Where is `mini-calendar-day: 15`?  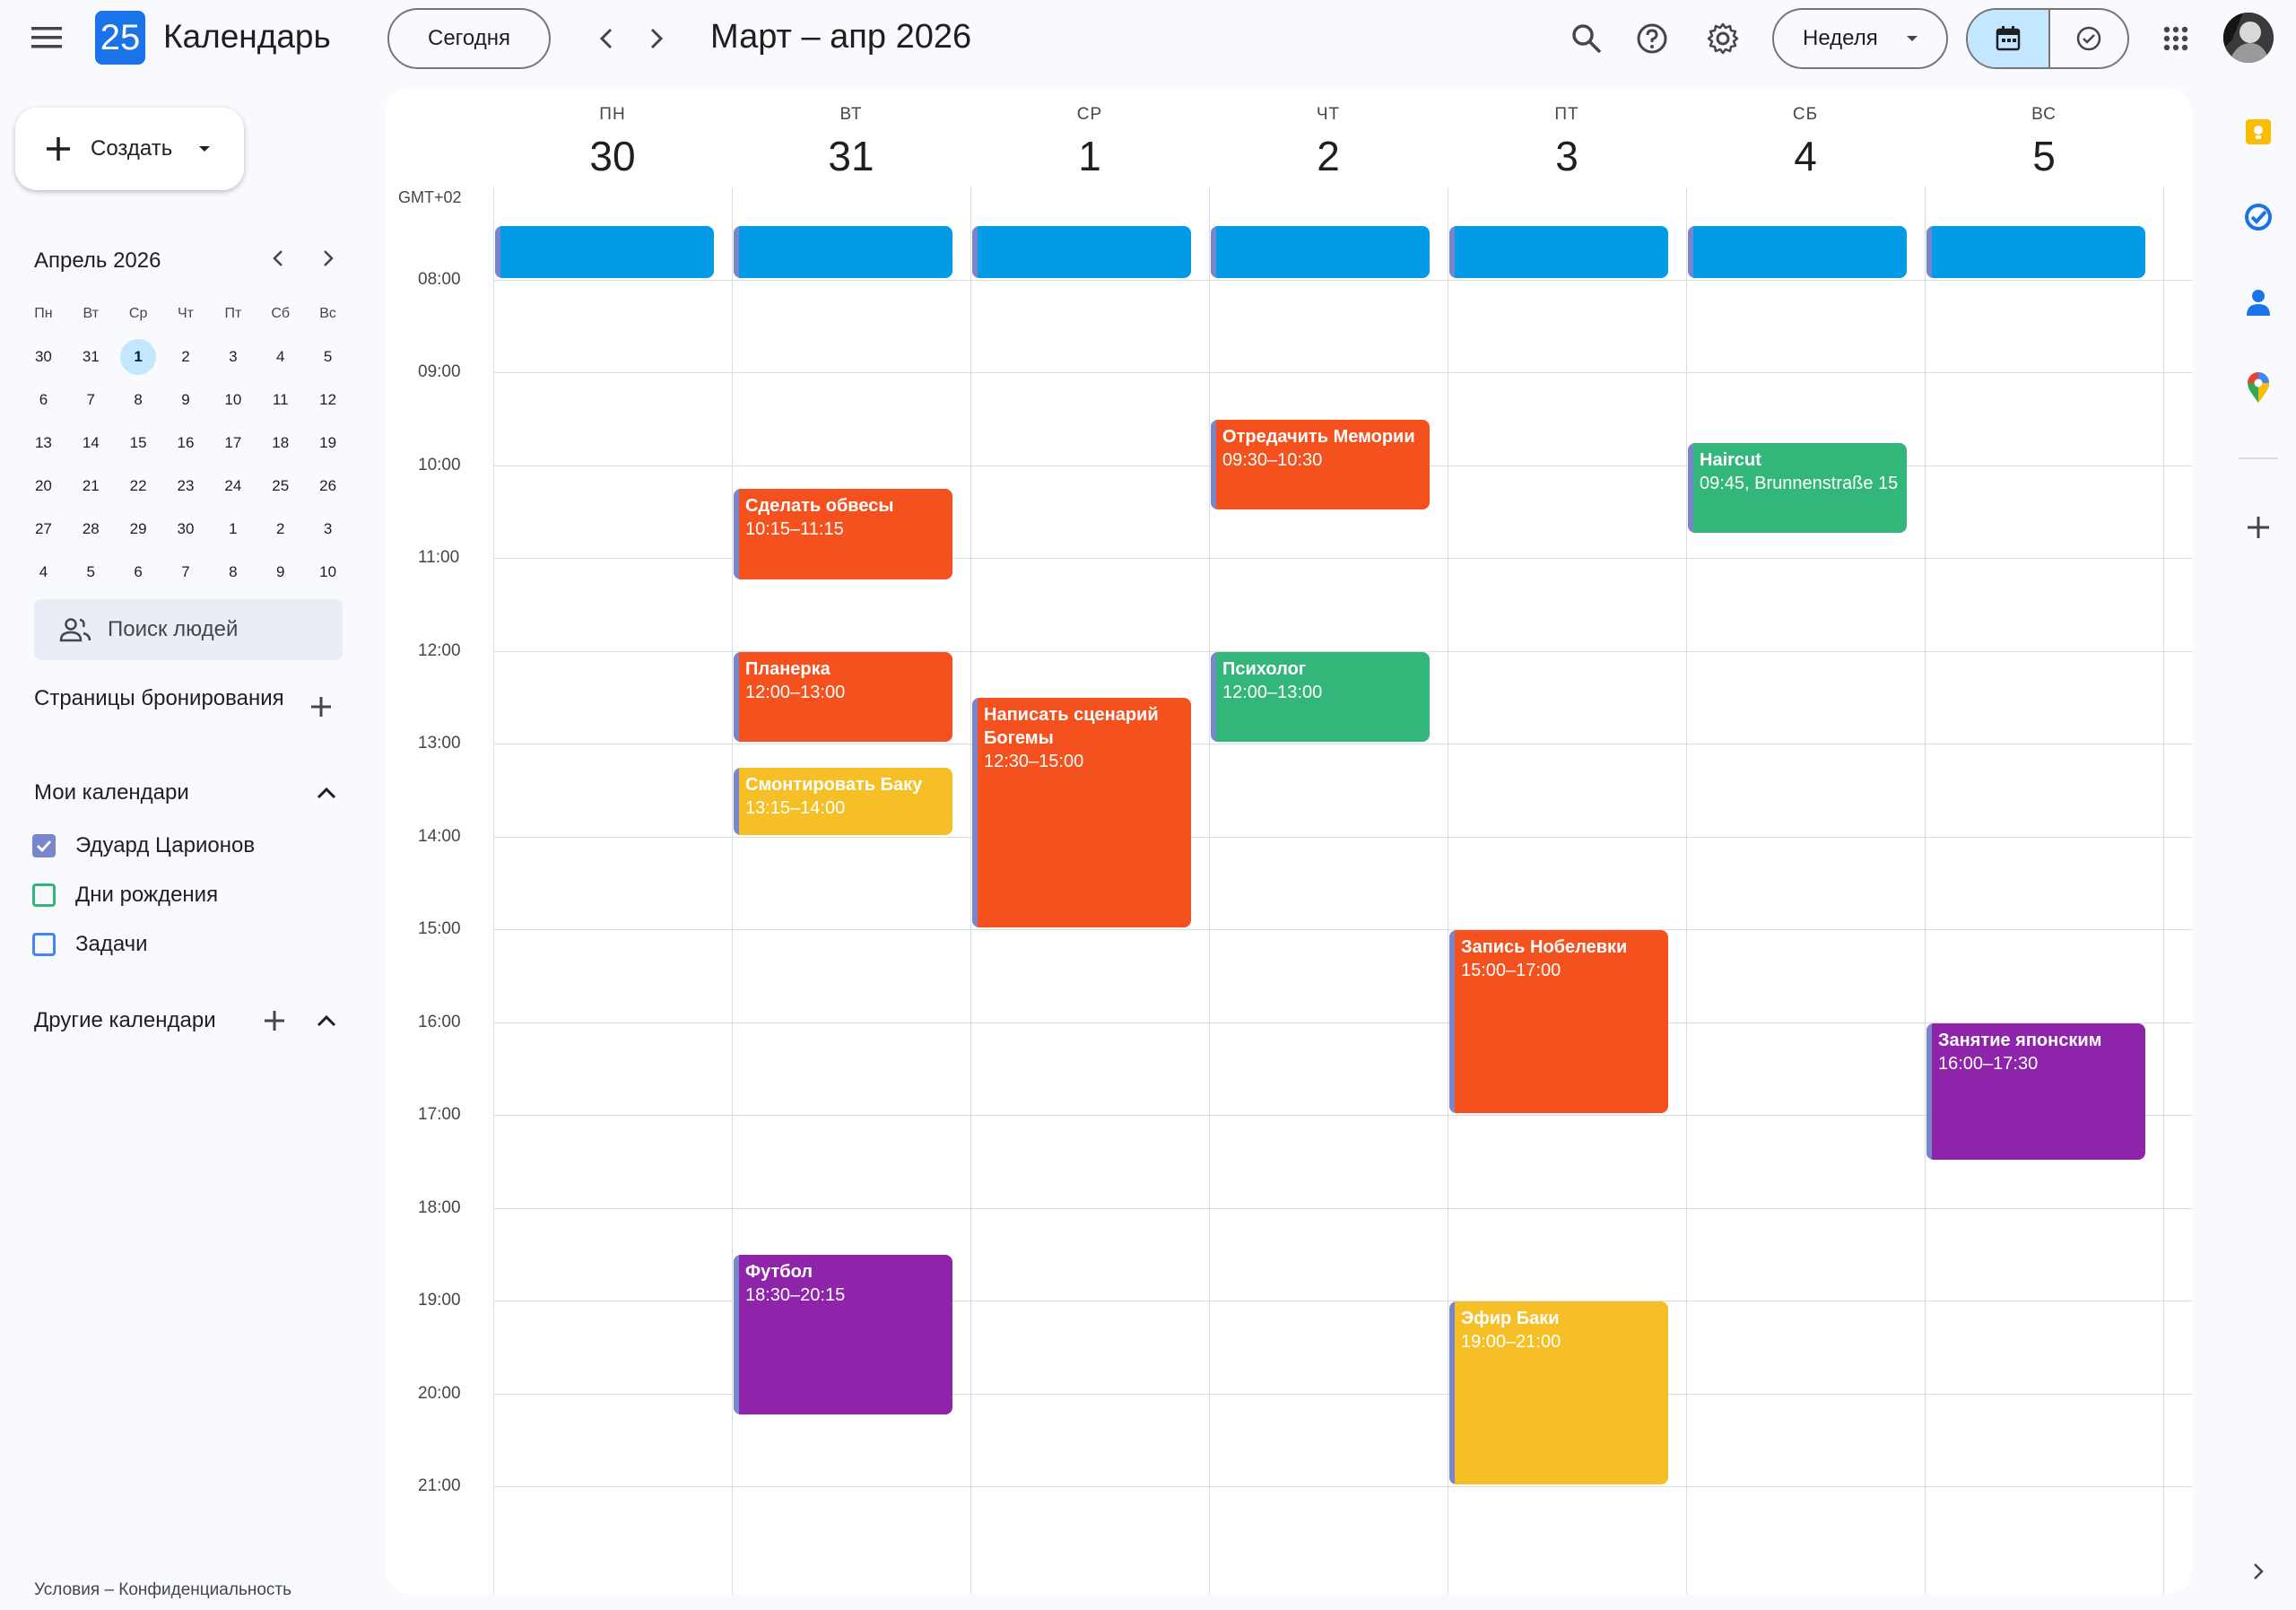
mini-calendar-day: 15 is located at coordinates (138, 443).